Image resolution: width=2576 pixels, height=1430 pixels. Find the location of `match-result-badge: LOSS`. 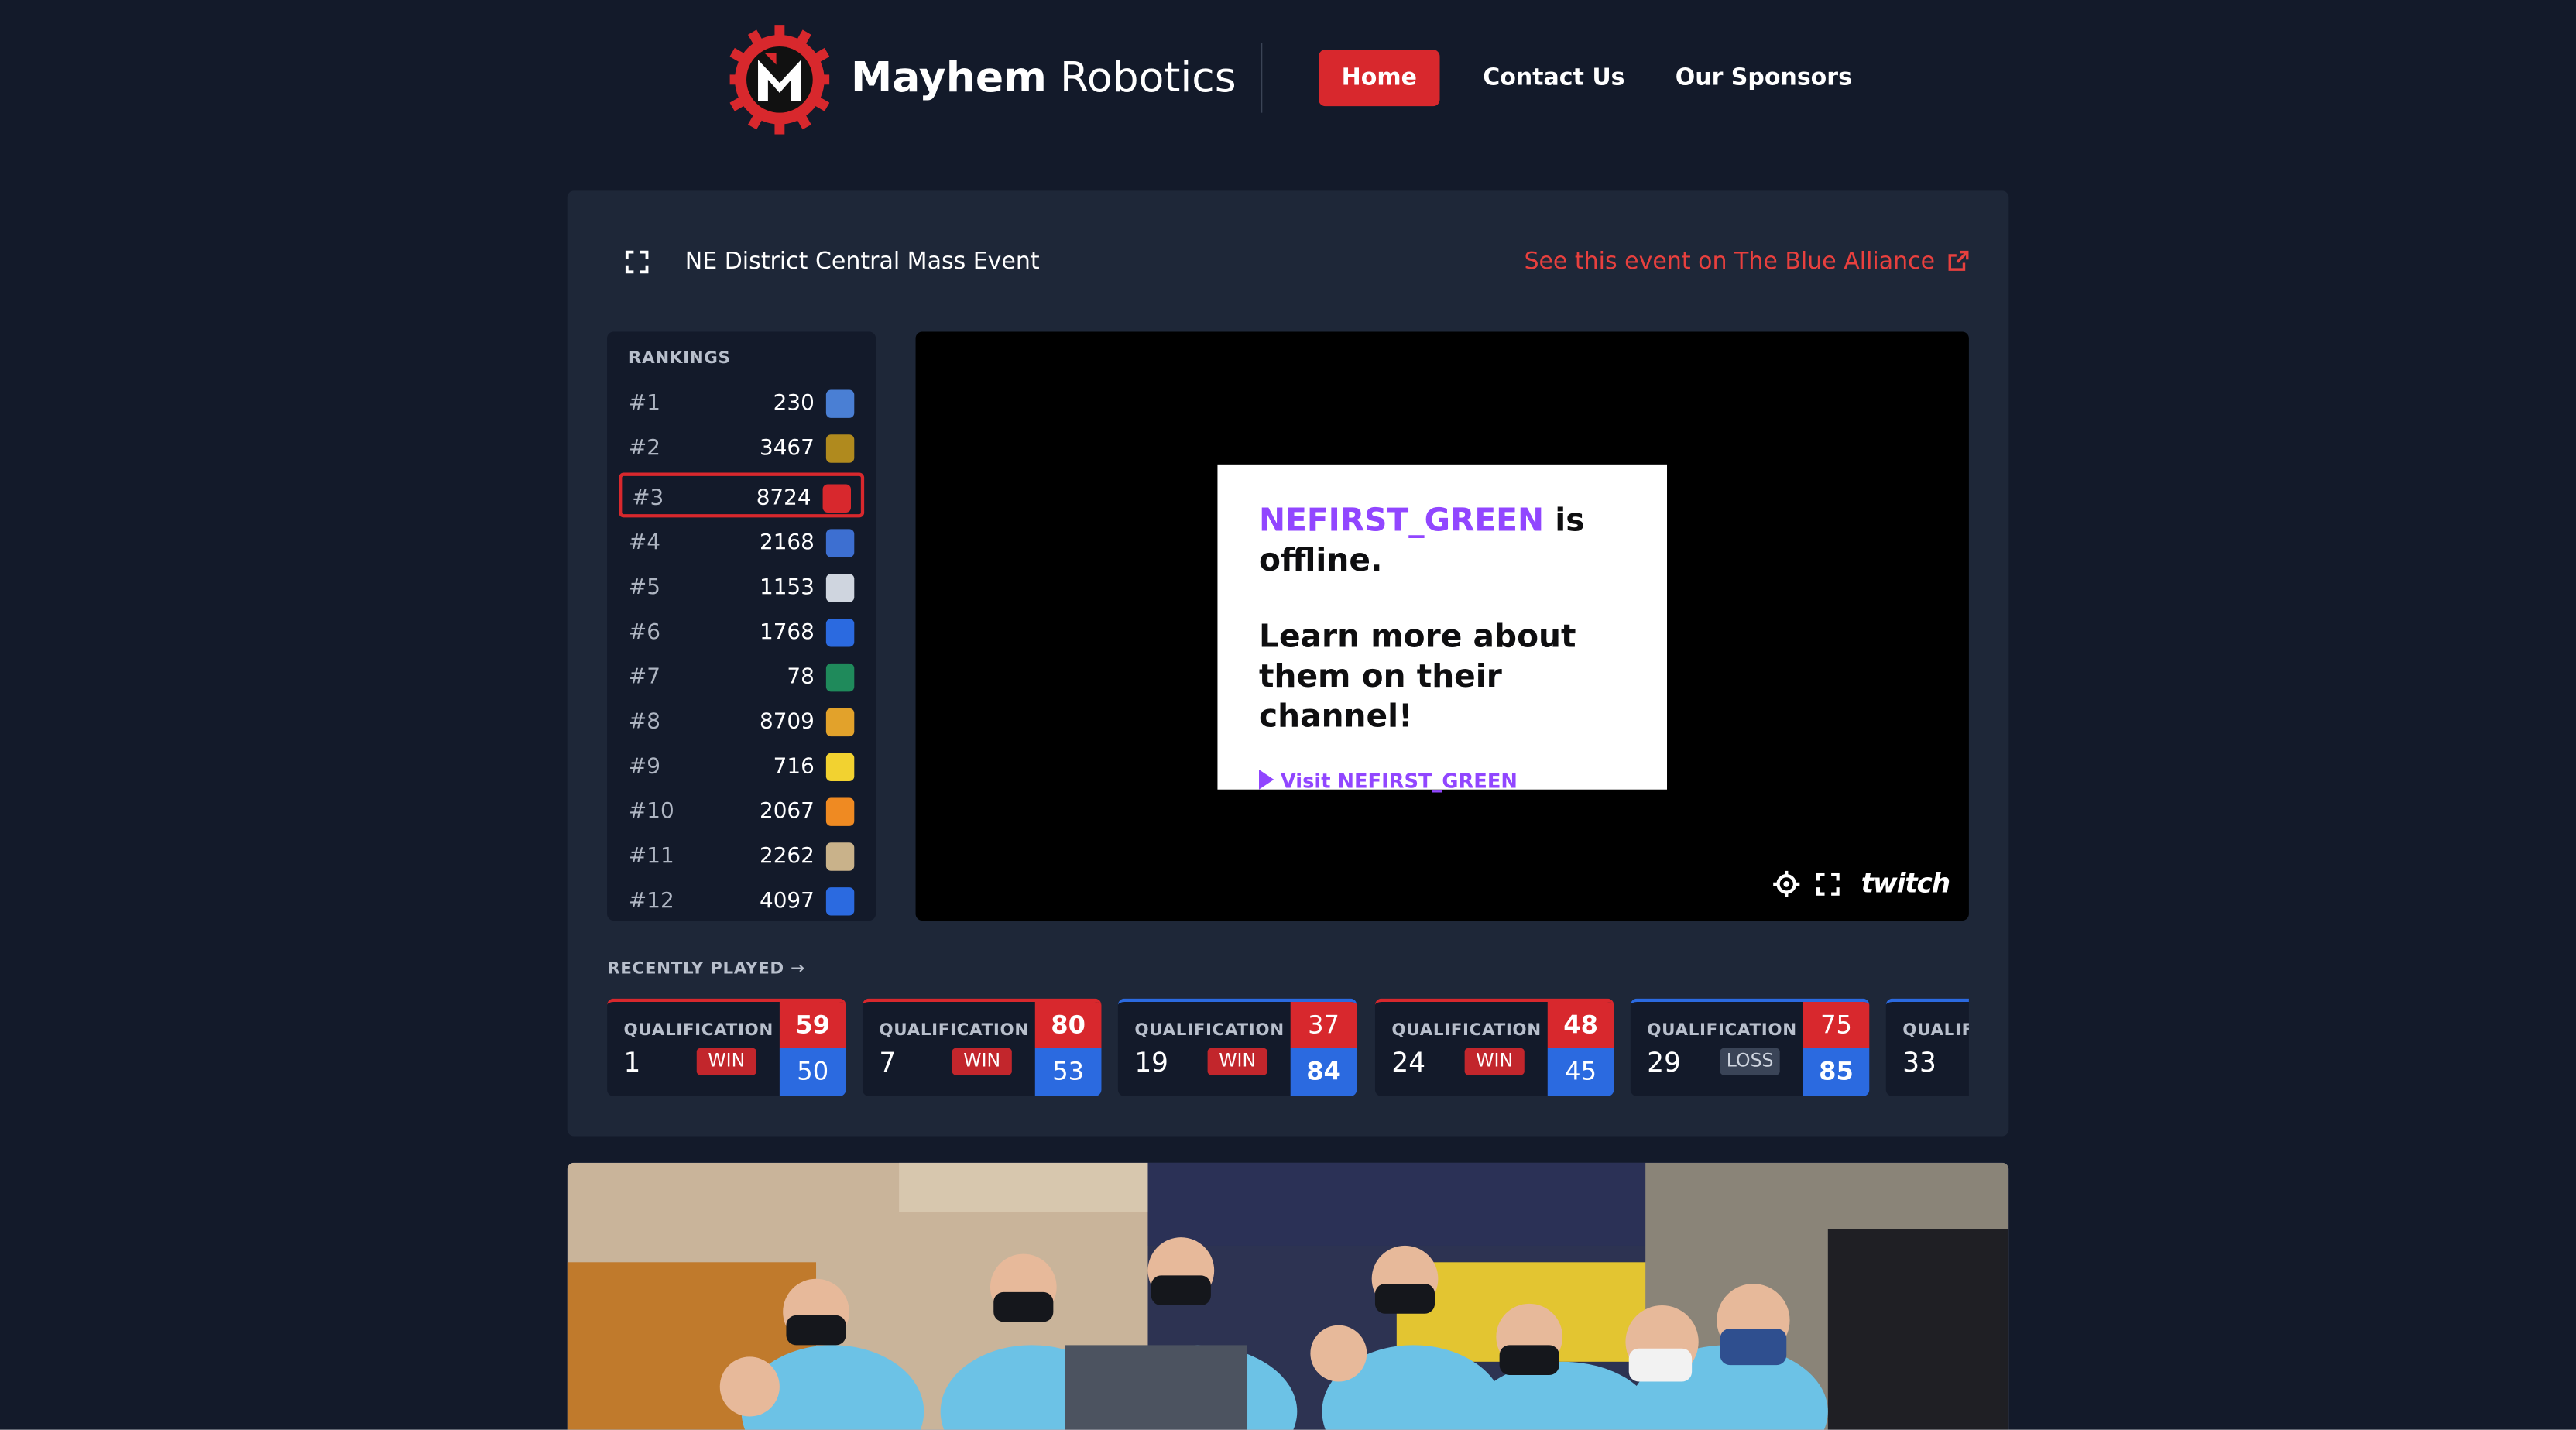

match-result-badge: LOSS is located at coordinates (1750, 1061).